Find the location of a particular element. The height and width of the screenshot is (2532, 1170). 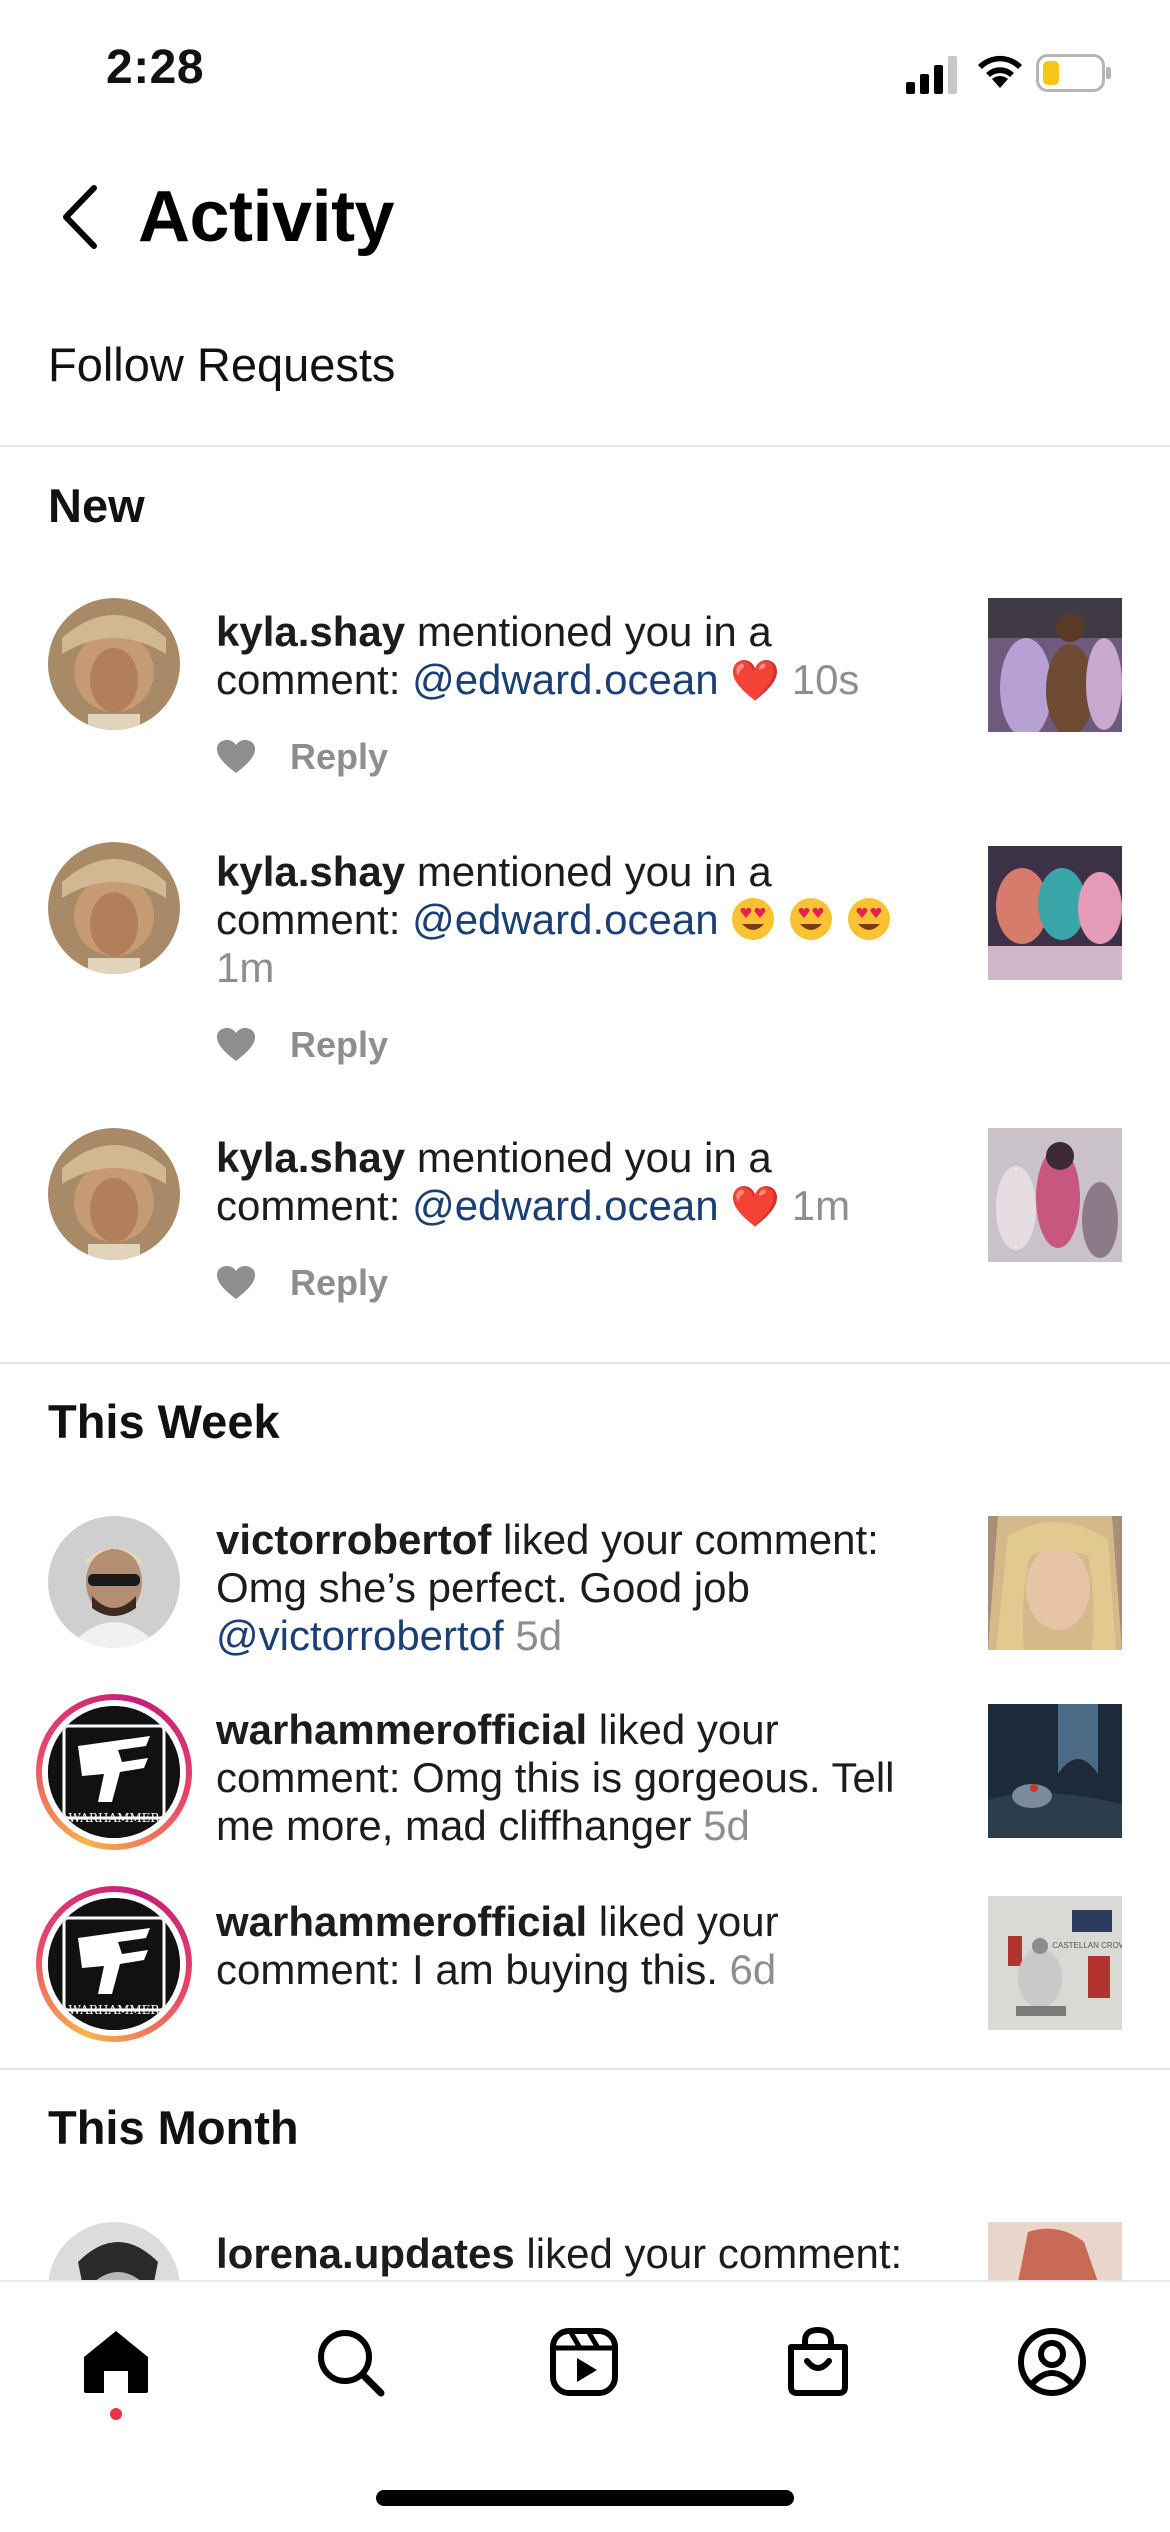

chevron-left-icon is located at coordinates (80, 217).